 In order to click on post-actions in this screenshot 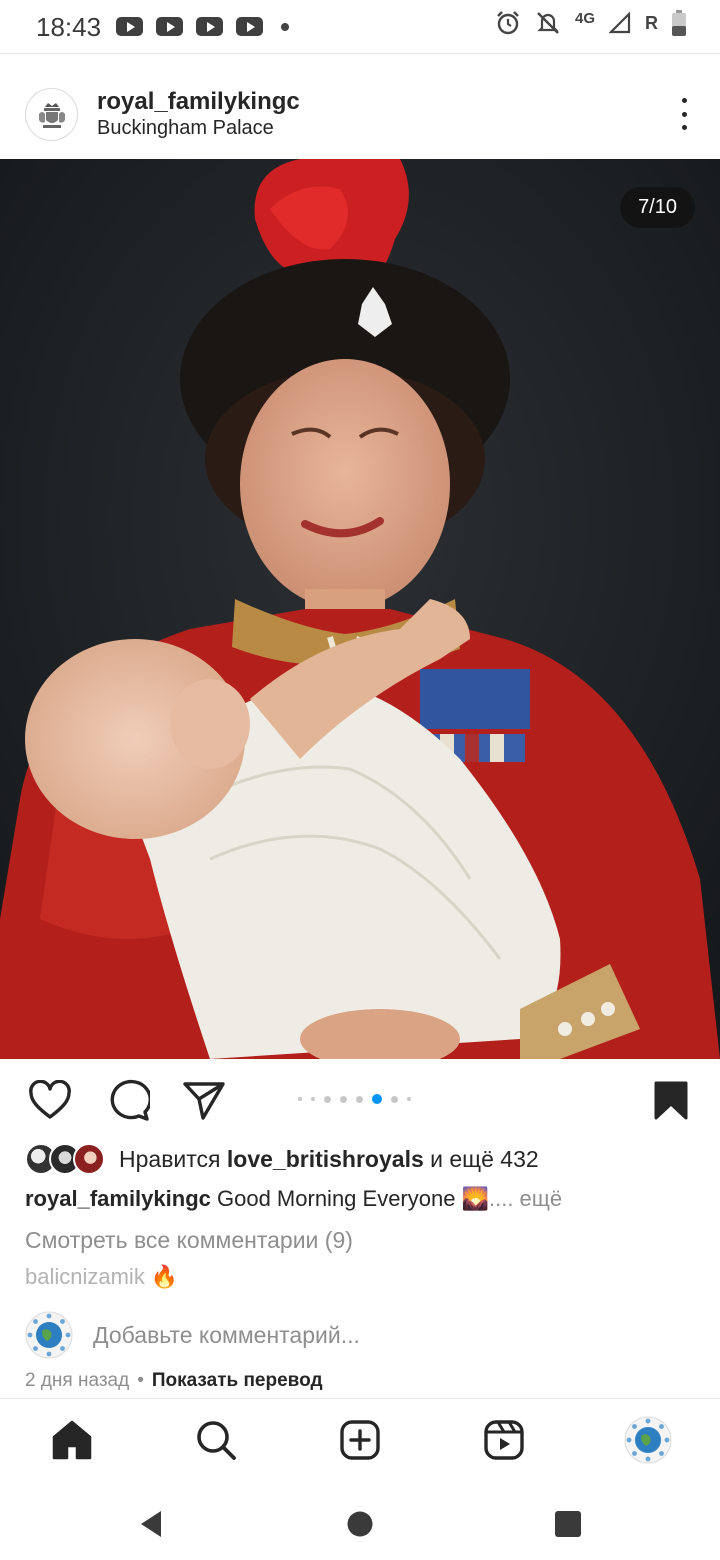, I will do `click(360, 1100)`.